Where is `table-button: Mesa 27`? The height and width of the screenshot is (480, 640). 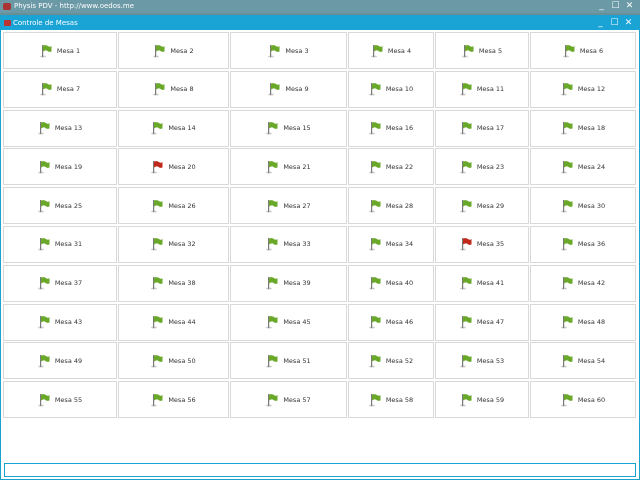 table-button: Mesa 27 is located at coordinates (288, 206).